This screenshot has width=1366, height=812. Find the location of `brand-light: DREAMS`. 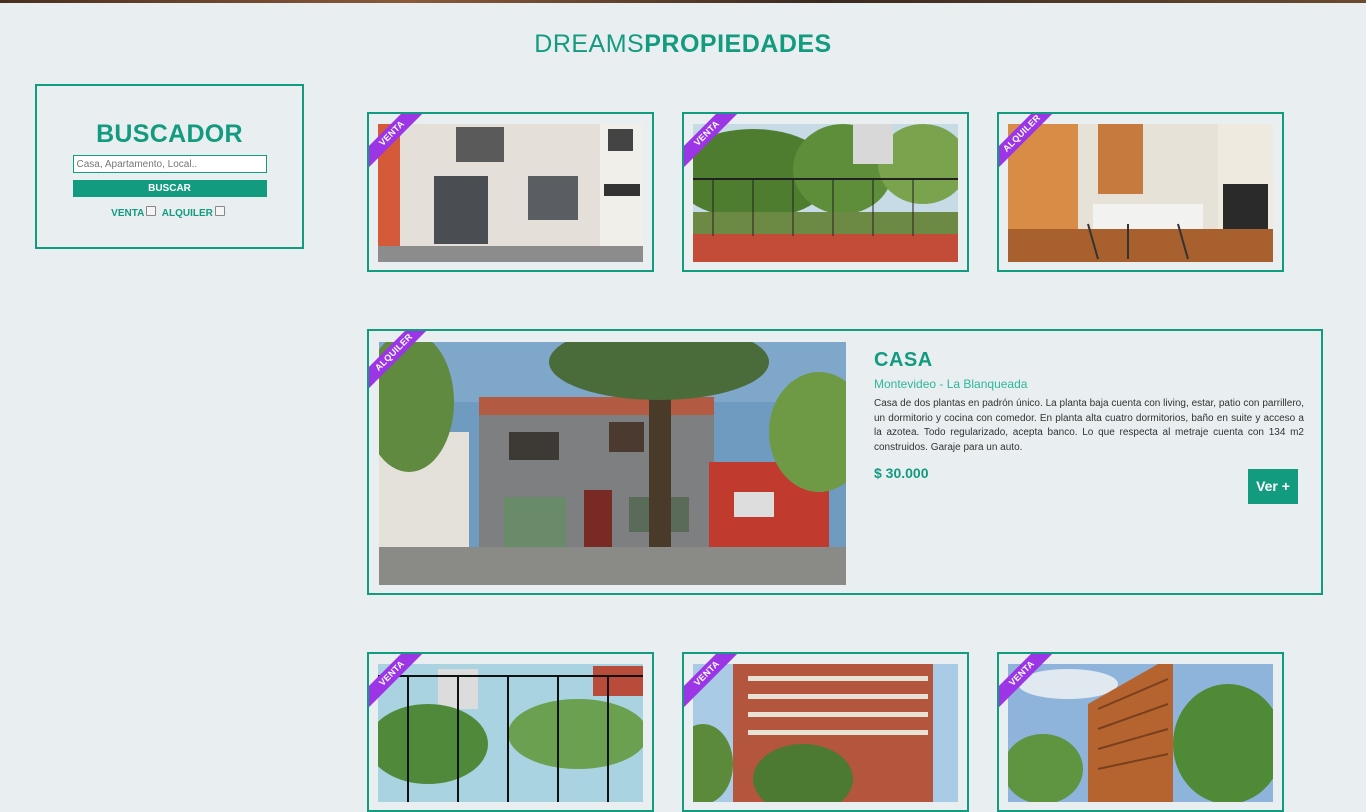

brand-light: DREAMS is located at coordinates (589, 44).